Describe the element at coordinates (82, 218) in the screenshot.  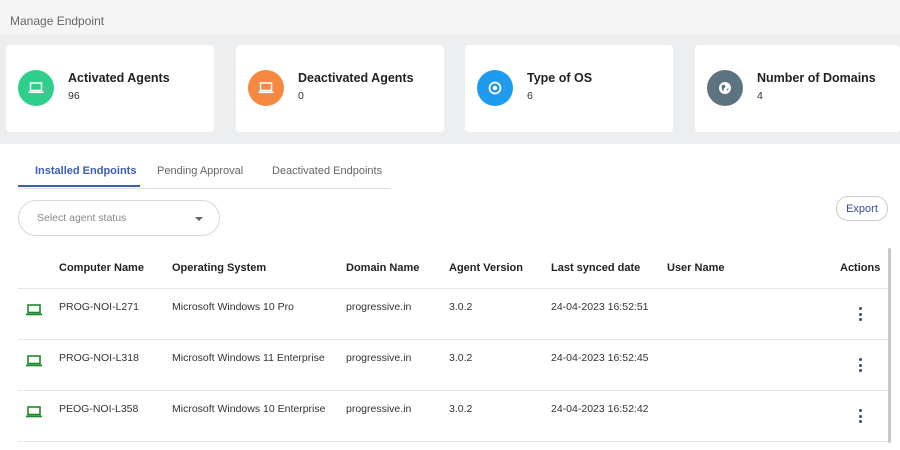
I see `select-placeholder: Select agent status` at that location.